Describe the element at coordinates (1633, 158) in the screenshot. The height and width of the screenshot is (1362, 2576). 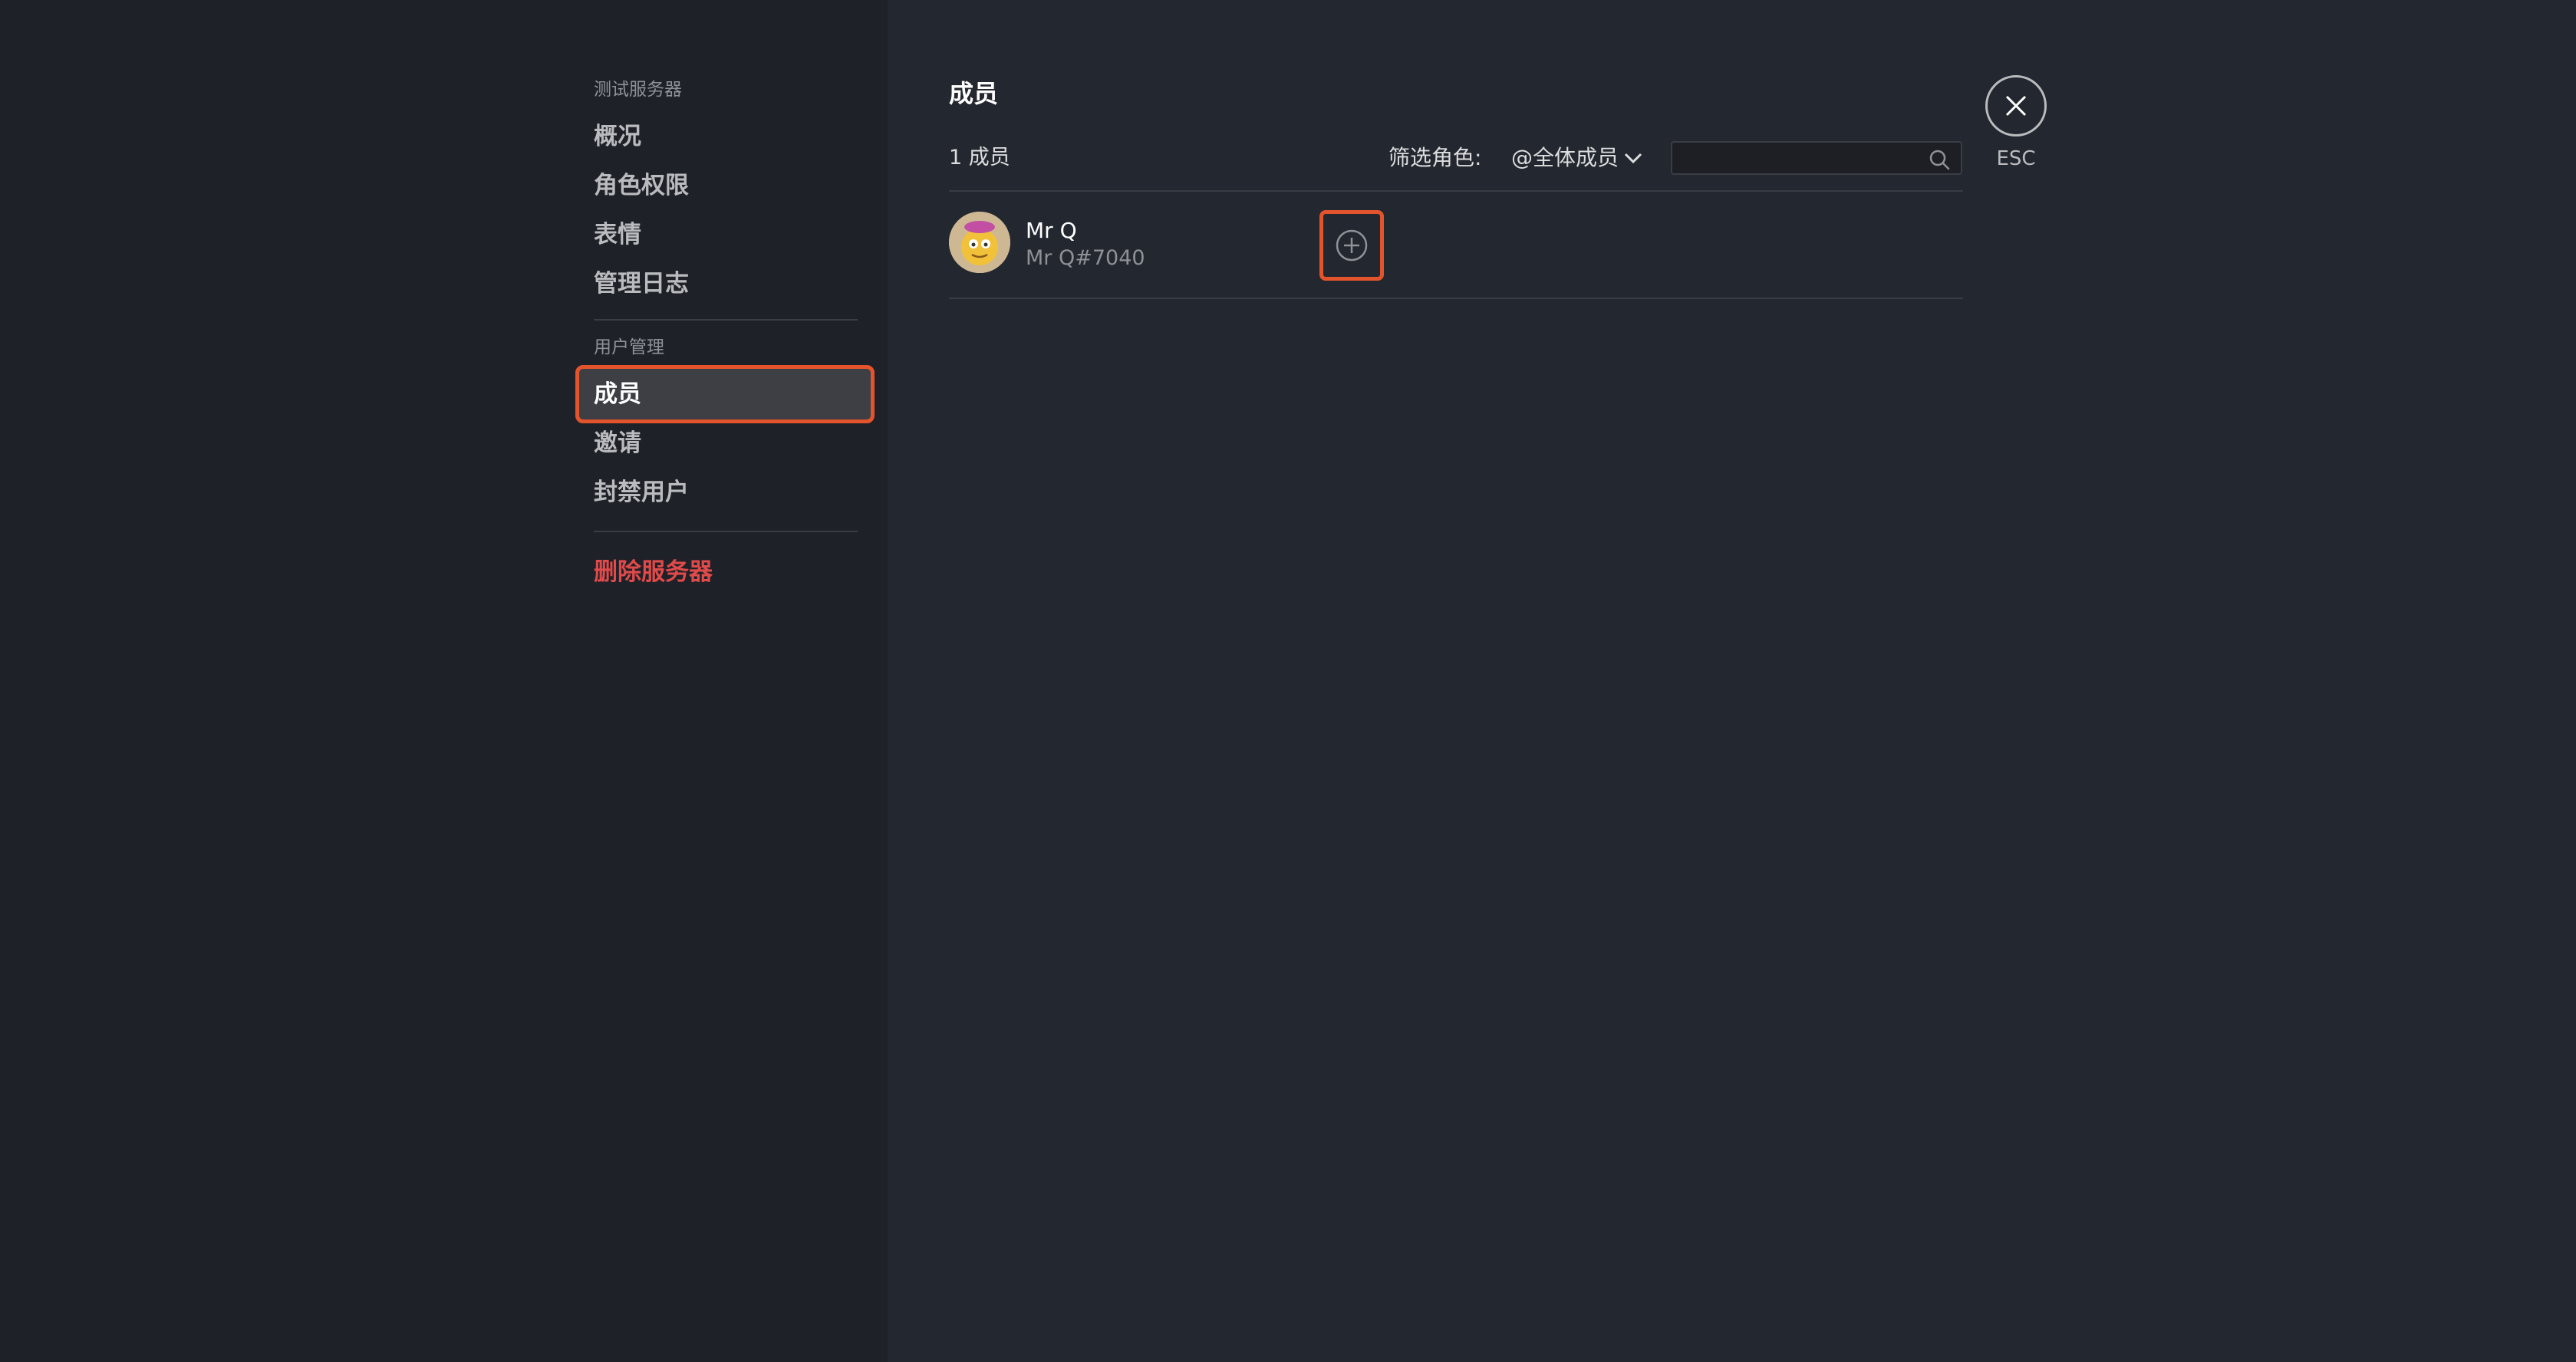
I see `chevron-down-icon` at that location.